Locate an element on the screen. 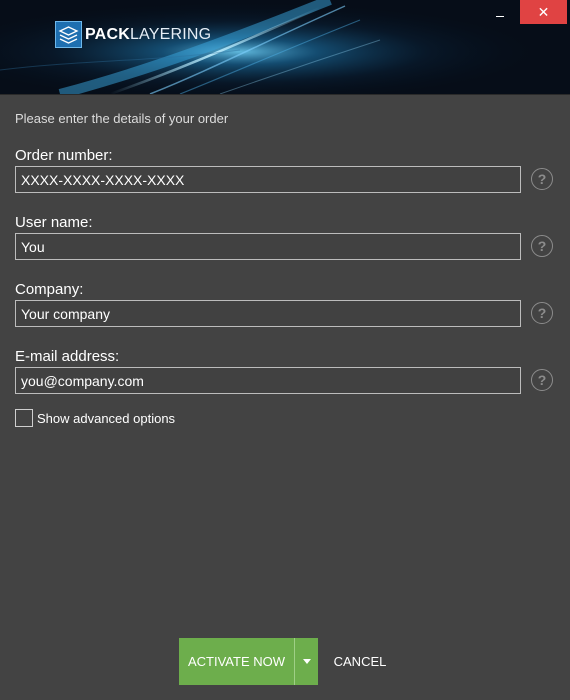  caret-down-icon is located at coordinates (306, 661).